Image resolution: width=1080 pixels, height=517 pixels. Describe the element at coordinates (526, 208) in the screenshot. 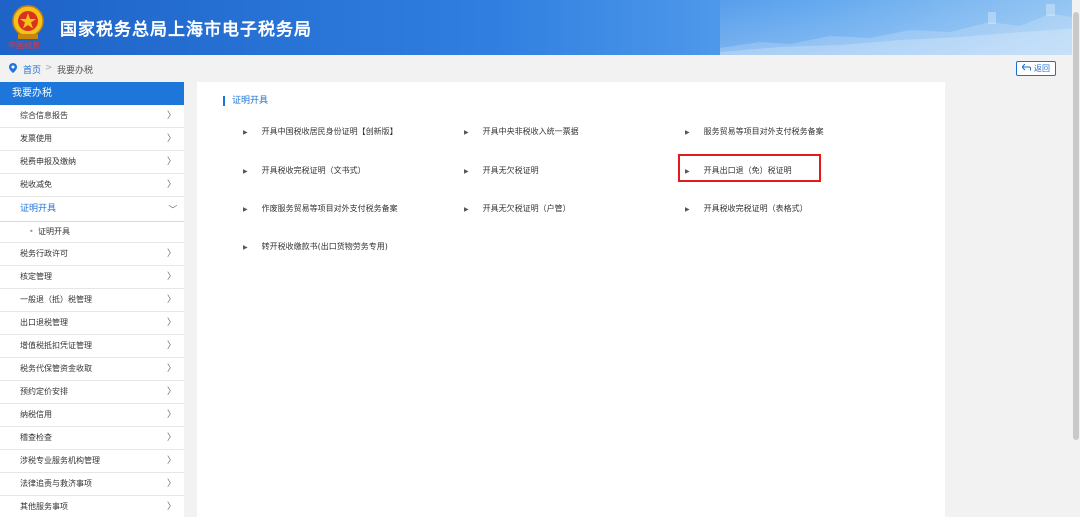

I see `link-label: 开具无欠税证明（户管）` at that location.